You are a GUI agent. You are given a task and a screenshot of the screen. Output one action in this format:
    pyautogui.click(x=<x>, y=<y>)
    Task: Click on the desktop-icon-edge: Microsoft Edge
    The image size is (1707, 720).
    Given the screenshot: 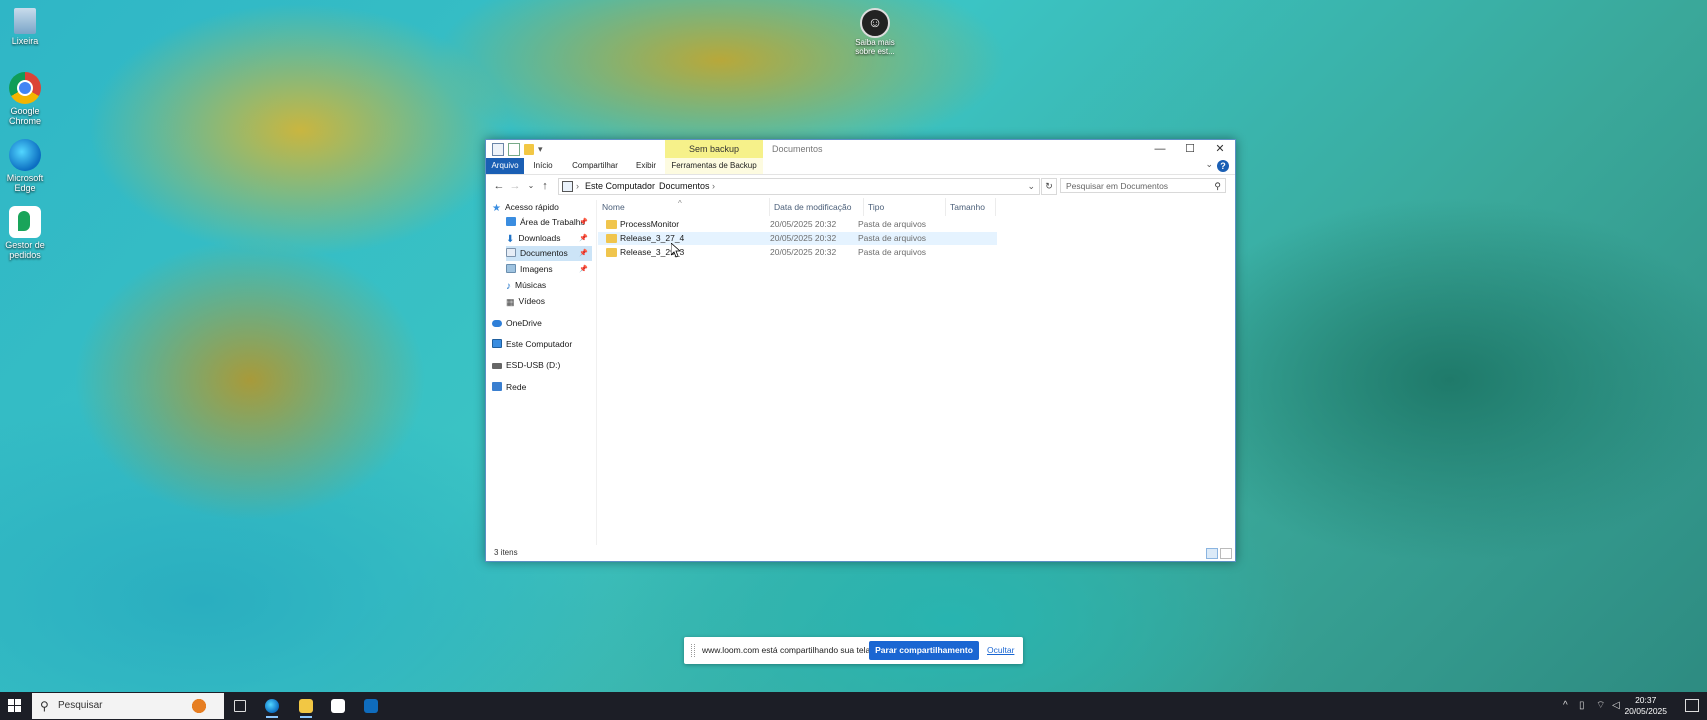 What is the action you would take?
    pyautogui.click(x=25, y=166)
    